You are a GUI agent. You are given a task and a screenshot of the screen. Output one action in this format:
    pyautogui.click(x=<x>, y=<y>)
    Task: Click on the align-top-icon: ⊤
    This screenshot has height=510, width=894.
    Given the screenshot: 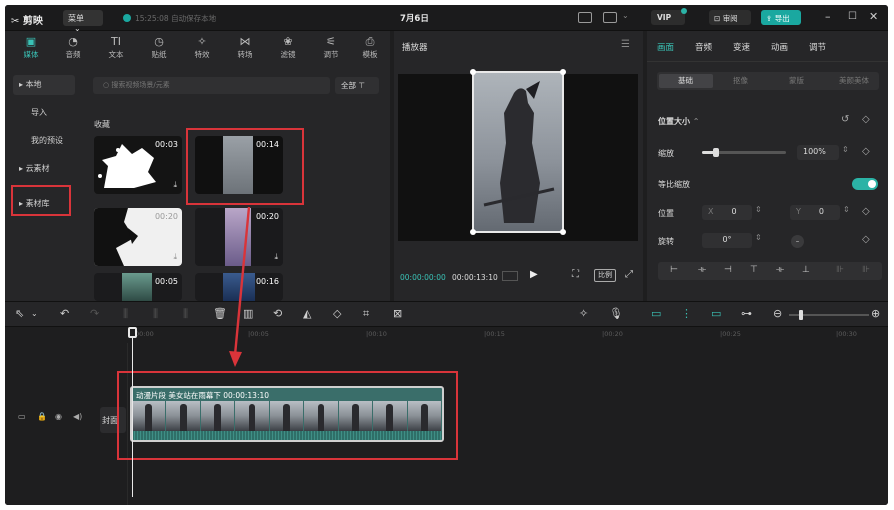 What is the action you would take?
    pyautogui.click(x=754, y=270)
    